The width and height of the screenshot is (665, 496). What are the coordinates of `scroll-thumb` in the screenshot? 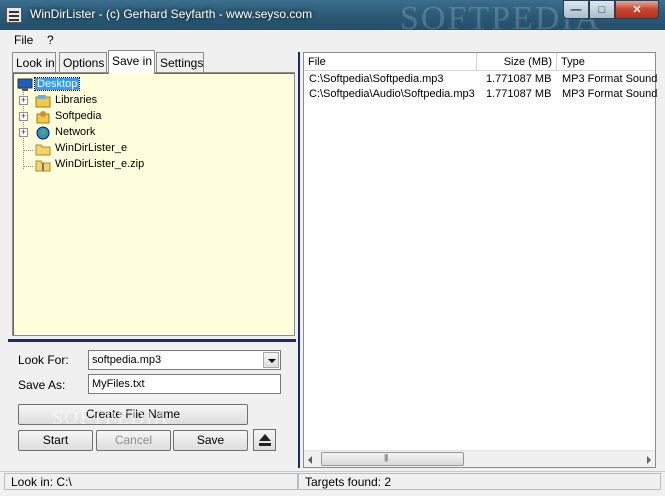 It's located at (392, 459).